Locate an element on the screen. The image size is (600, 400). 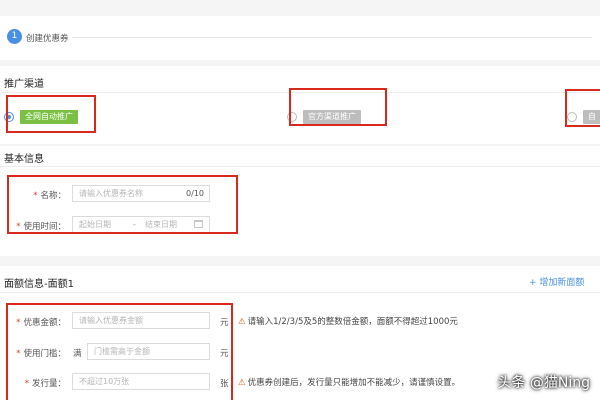
step-number-badge: 1 is located at coordinates (14, 36).